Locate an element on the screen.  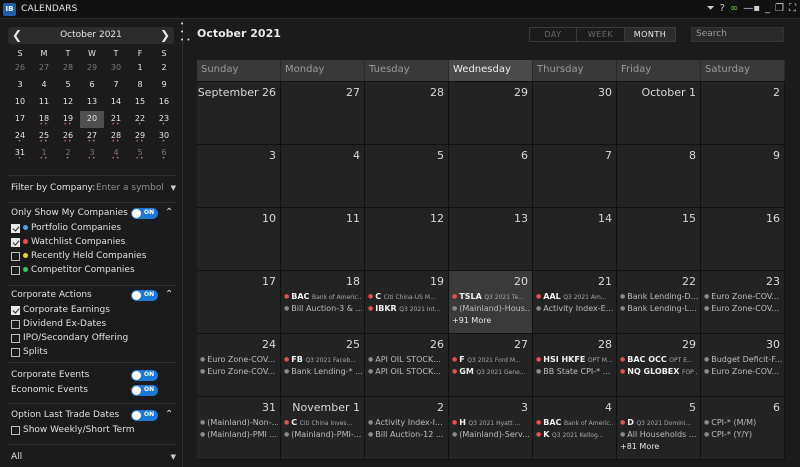
day-cell: September 26 is located at coordinates (239, 113).